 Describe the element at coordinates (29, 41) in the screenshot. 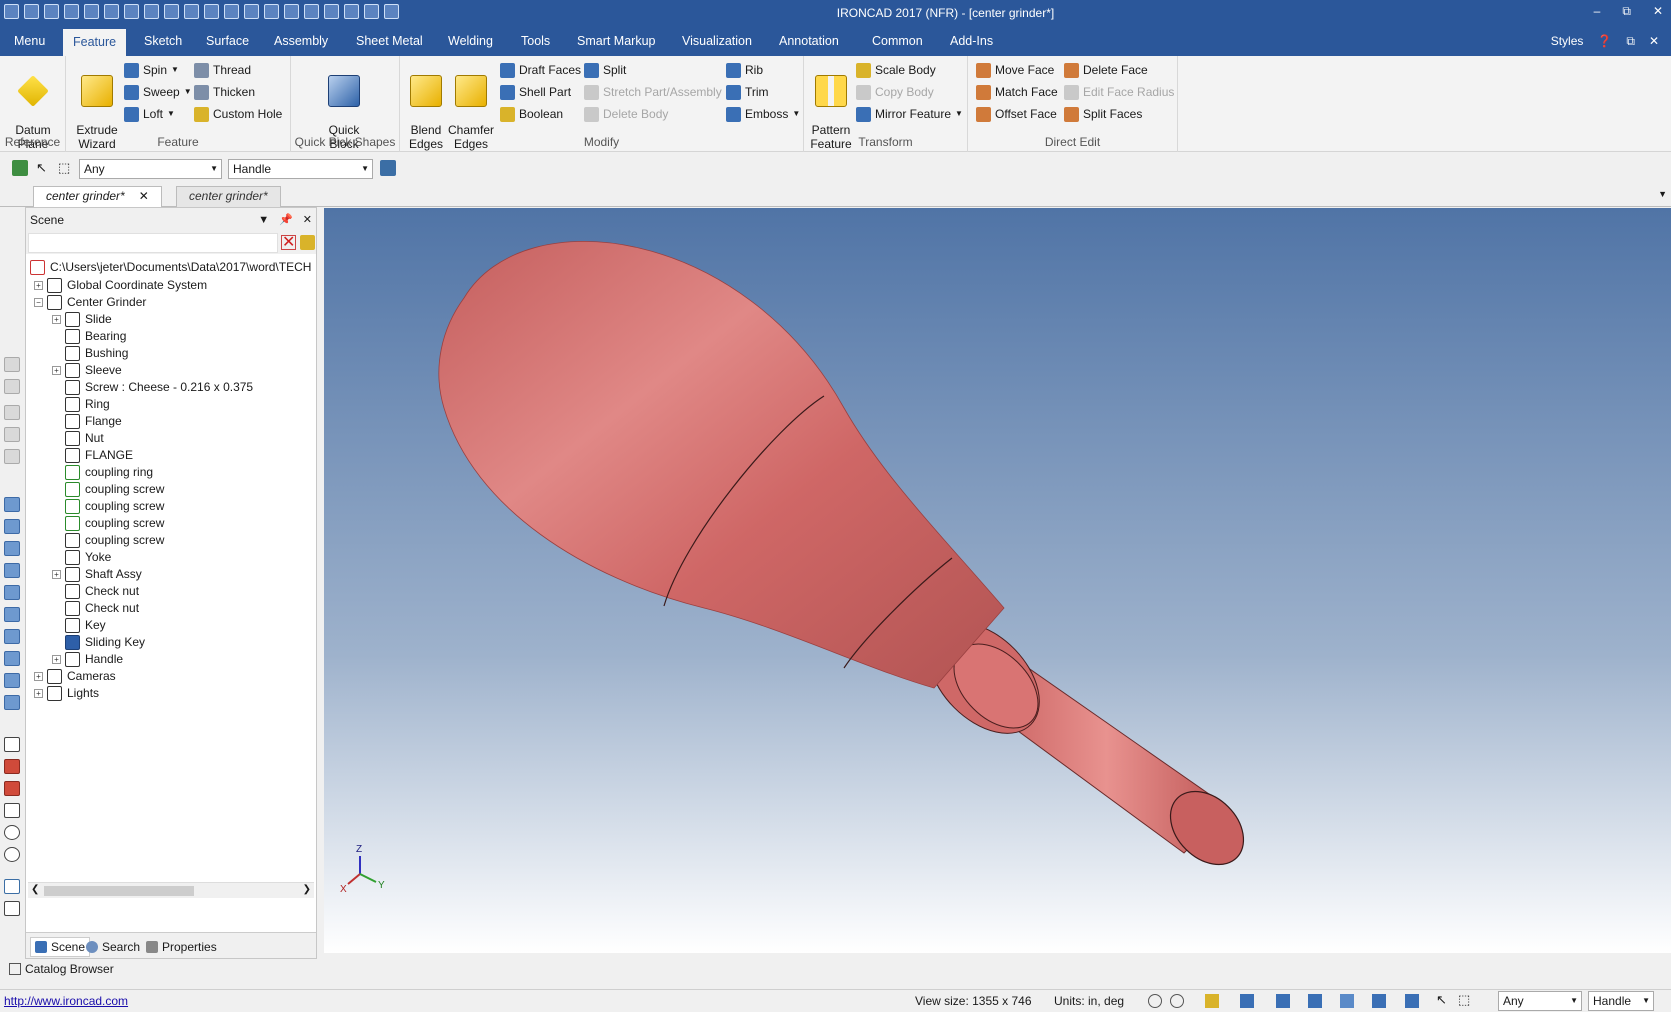

I see `tab-menu: Menu` at that location.